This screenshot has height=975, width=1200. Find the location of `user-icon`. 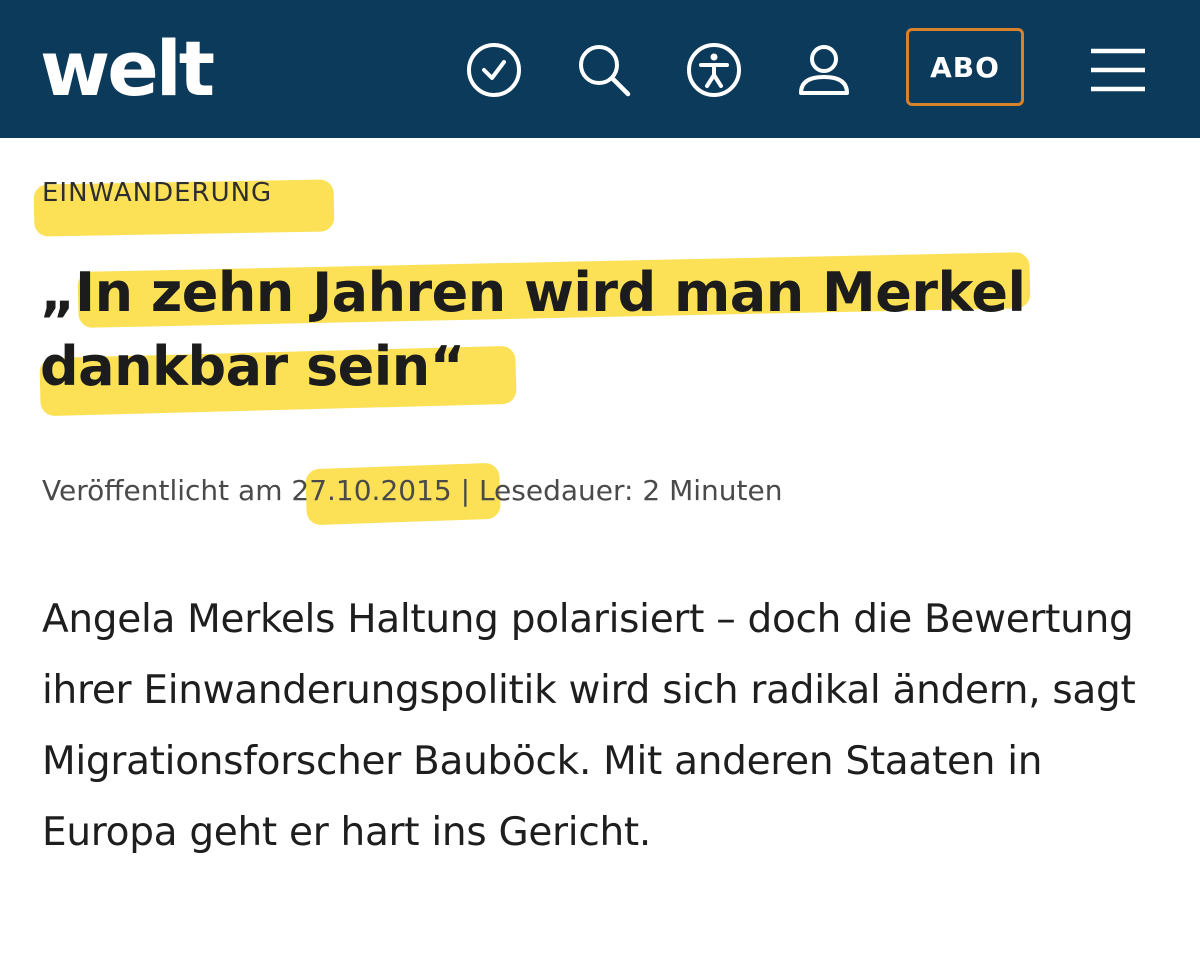

user-icon is located at coordinates (824, 70).